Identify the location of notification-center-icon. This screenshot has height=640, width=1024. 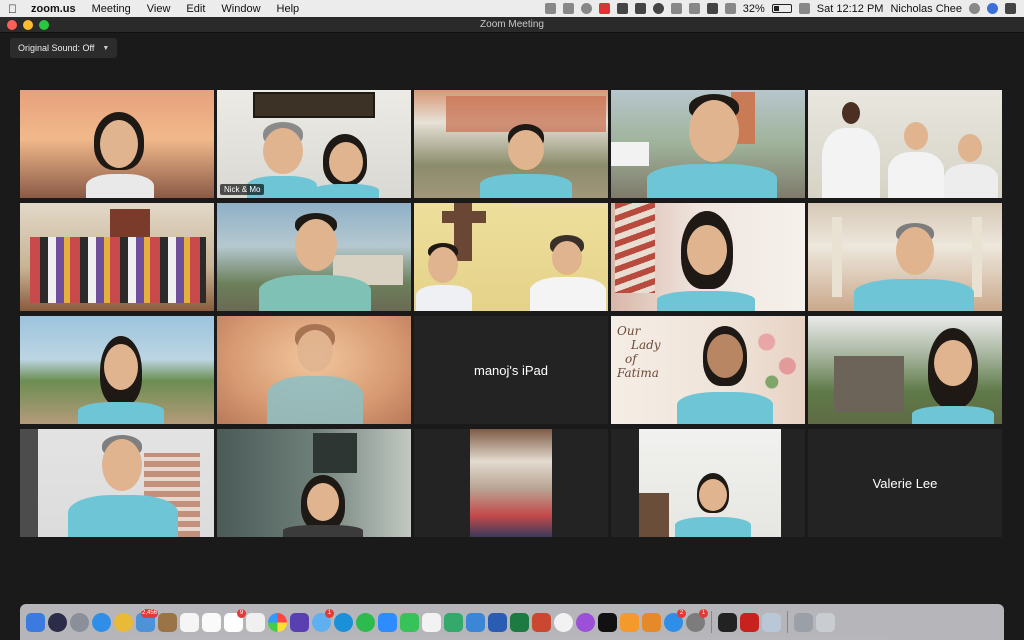
(1010, 8).